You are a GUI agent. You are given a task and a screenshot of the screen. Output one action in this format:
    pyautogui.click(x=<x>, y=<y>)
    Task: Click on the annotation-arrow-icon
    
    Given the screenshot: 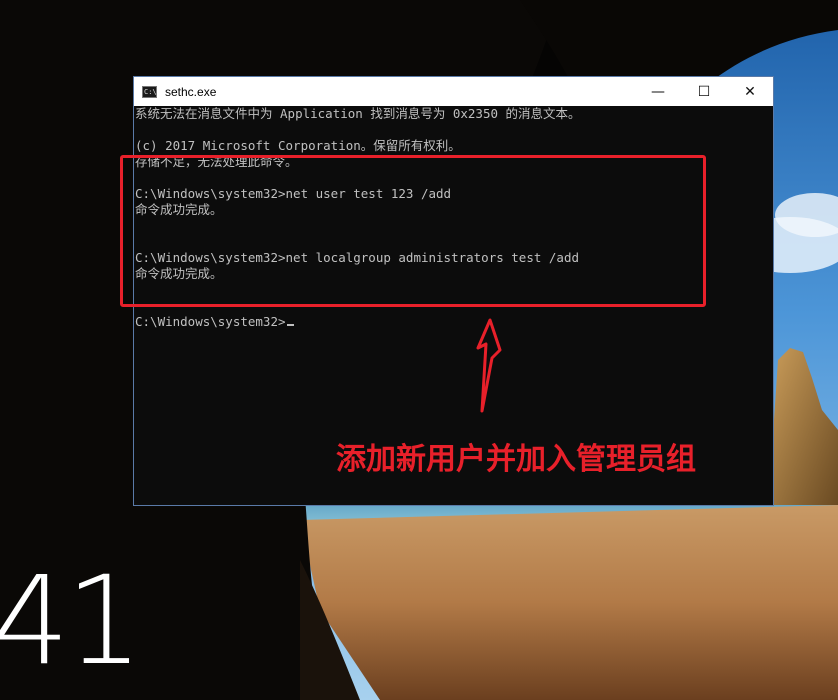 What is the action you would take?
    pyautogui.click(x=489, y=365)
    